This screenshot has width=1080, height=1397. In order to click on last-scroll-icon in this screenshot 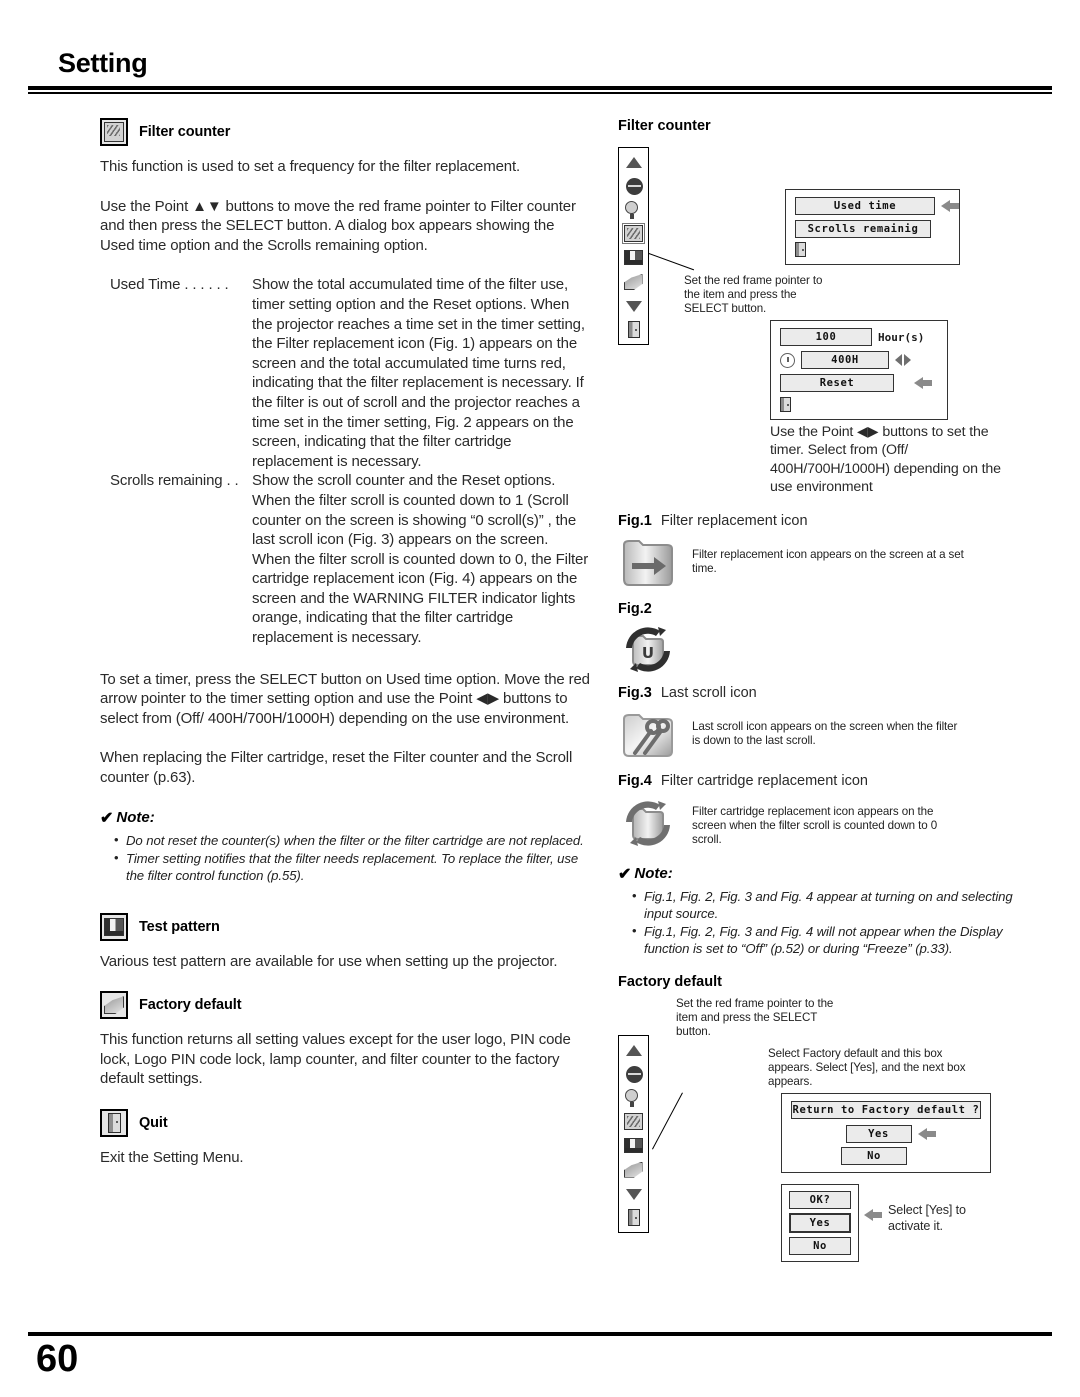, I will do `click(648, 735)`.